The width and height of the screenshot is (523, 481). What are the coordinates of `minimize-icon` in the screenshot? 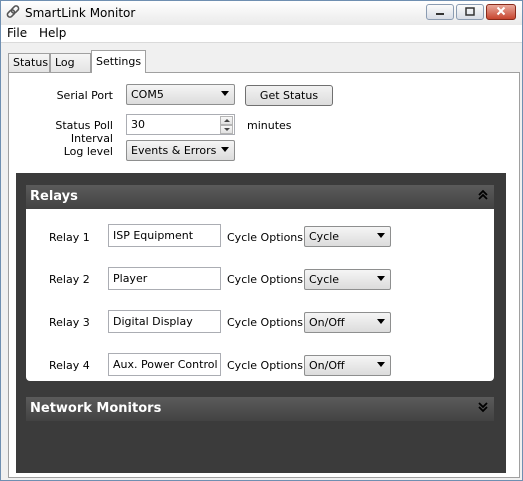 It's located at (440, 14).